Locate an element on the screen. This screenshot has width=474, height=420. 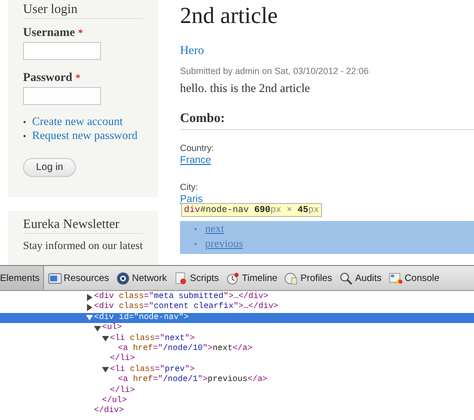
dom-node-line: <a href="/node/10">next</a> is located at coordinates (237, 349).